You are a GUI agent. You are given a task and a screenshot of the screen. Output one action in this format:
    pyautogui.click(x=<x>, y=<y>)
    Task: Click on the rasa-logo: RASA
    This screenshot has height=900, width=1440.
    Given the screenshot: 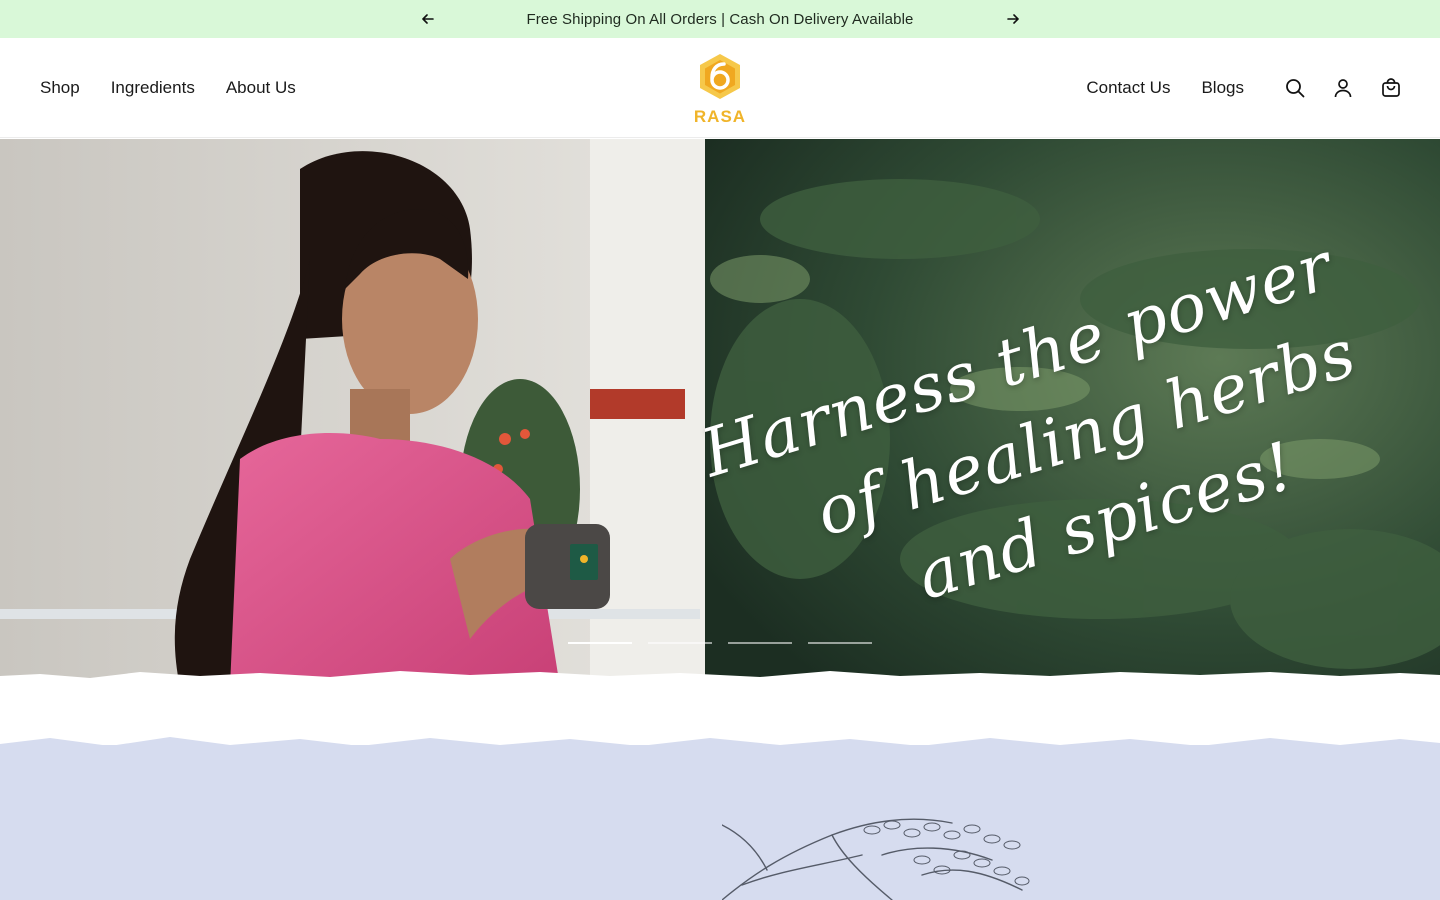 What is the action you would take?
    pyautogui.click(x=720, y=89)
    